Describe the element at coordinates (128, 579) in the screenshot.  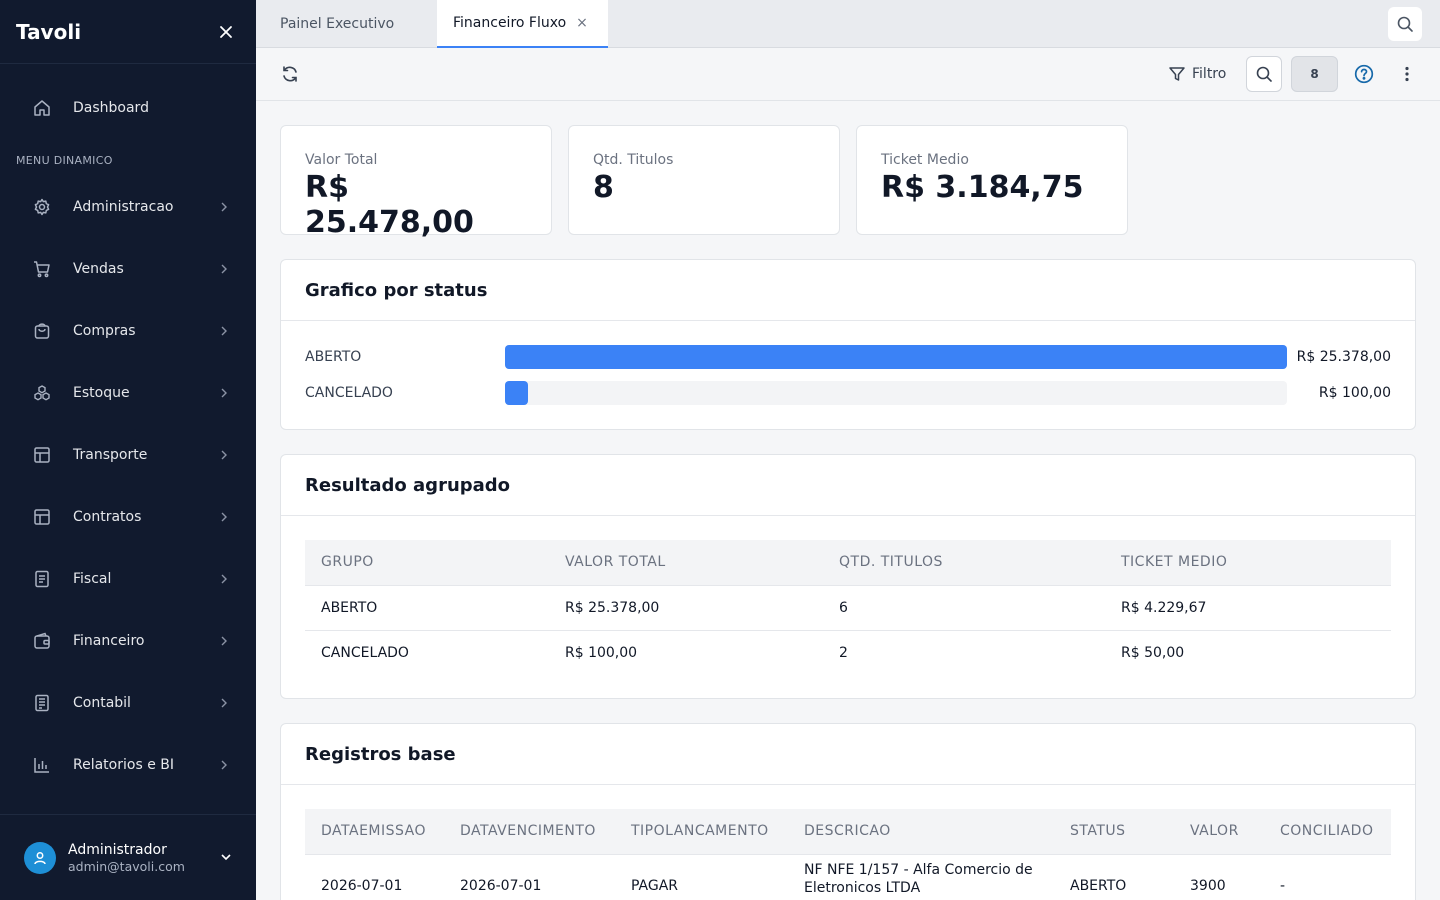
I see `sidebar-item-fiscal: Fiscal` at that location.